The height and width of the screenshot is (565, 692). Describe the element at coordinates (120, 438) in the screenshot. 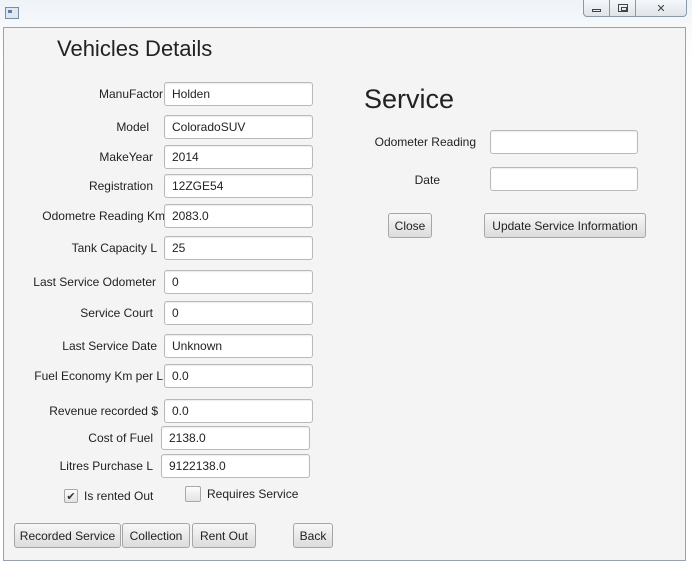

I see `cost-of-fuel-label: Cost of Fuel` at that location.